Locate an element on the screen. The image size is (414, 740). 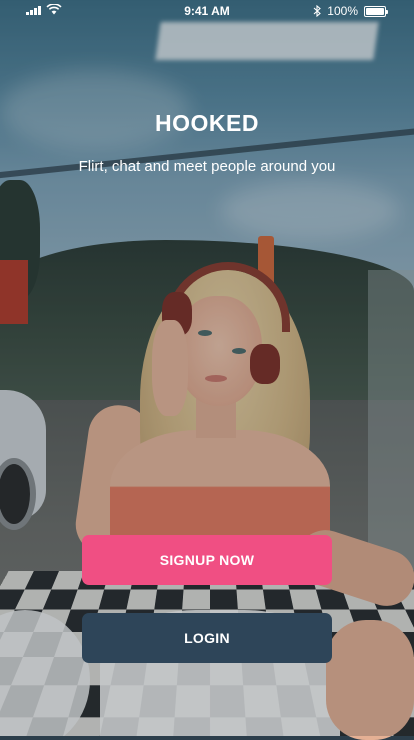
login-button: LOGIN is located at coordinates (207, 638).